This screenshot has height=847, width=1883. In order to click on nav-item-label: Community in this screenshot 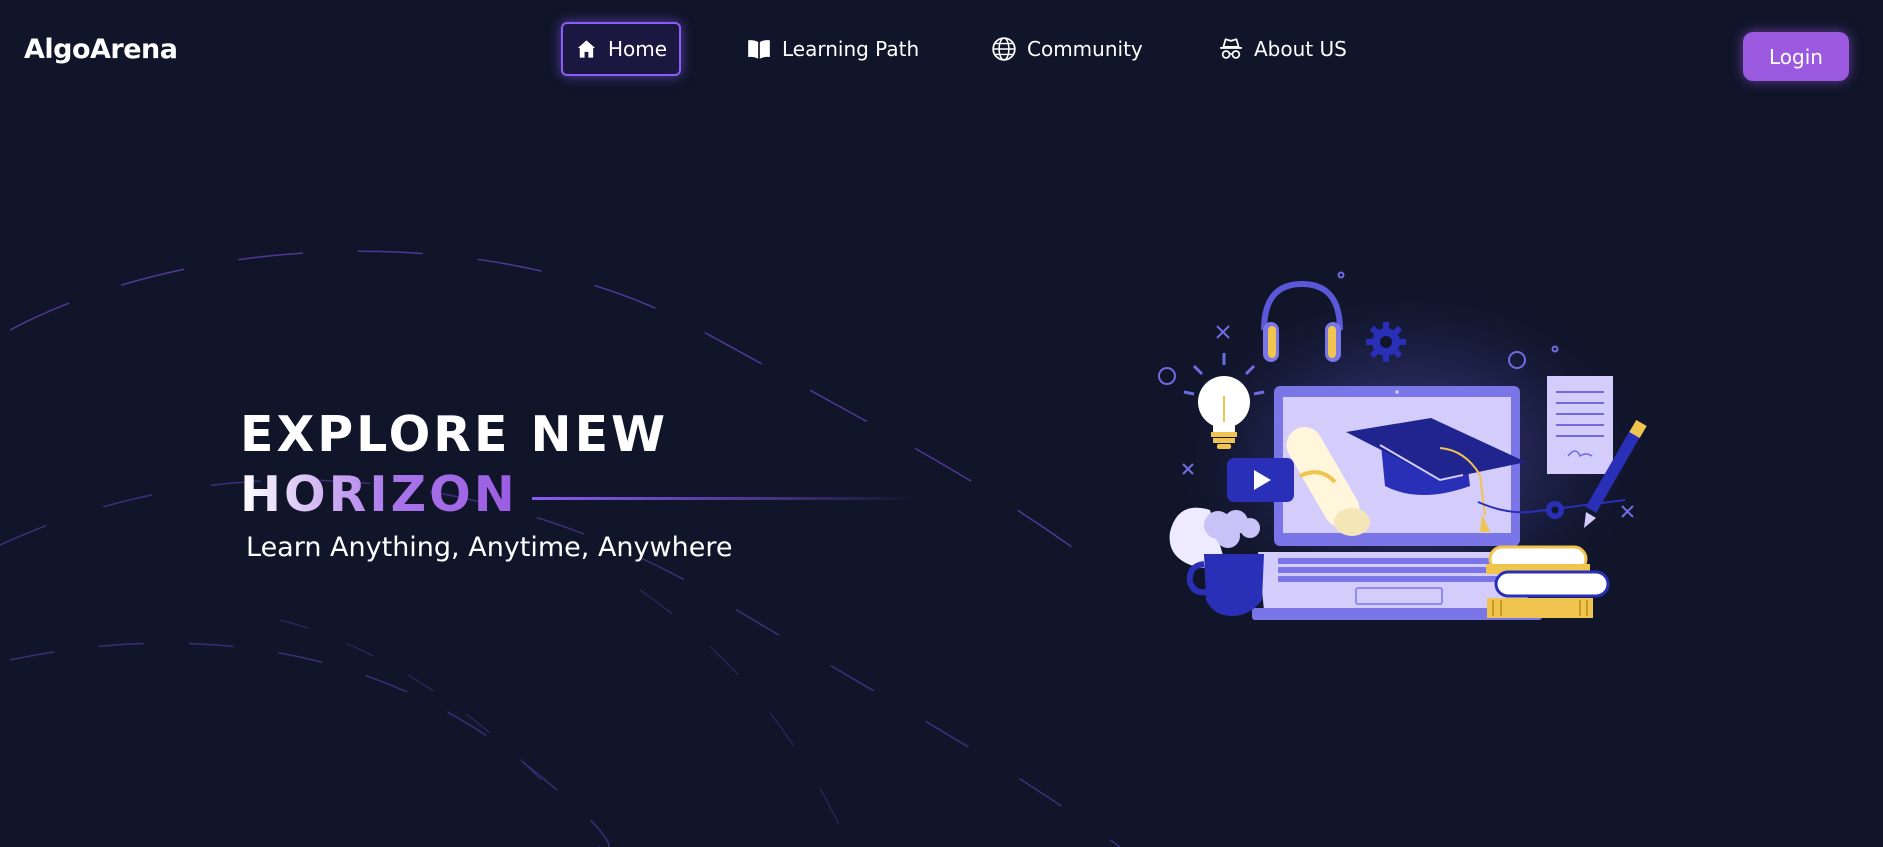, I will do `click(1085, 49)`.